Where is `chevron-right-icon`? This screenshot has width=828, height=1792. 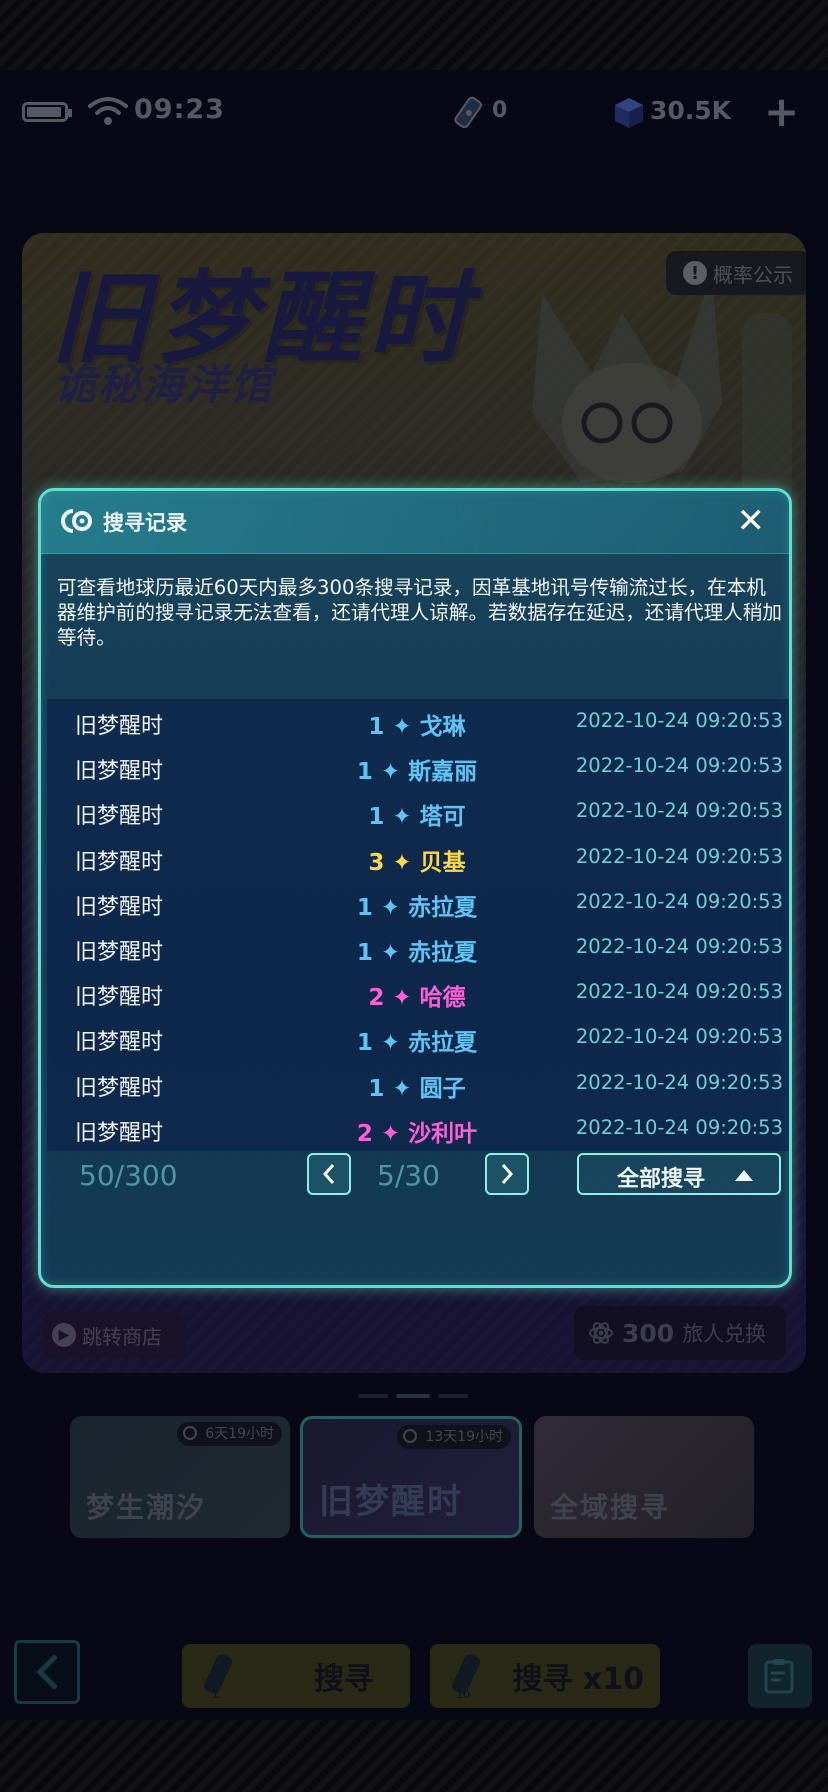 chevron-right-icon is located at coordinates (507, 1174).